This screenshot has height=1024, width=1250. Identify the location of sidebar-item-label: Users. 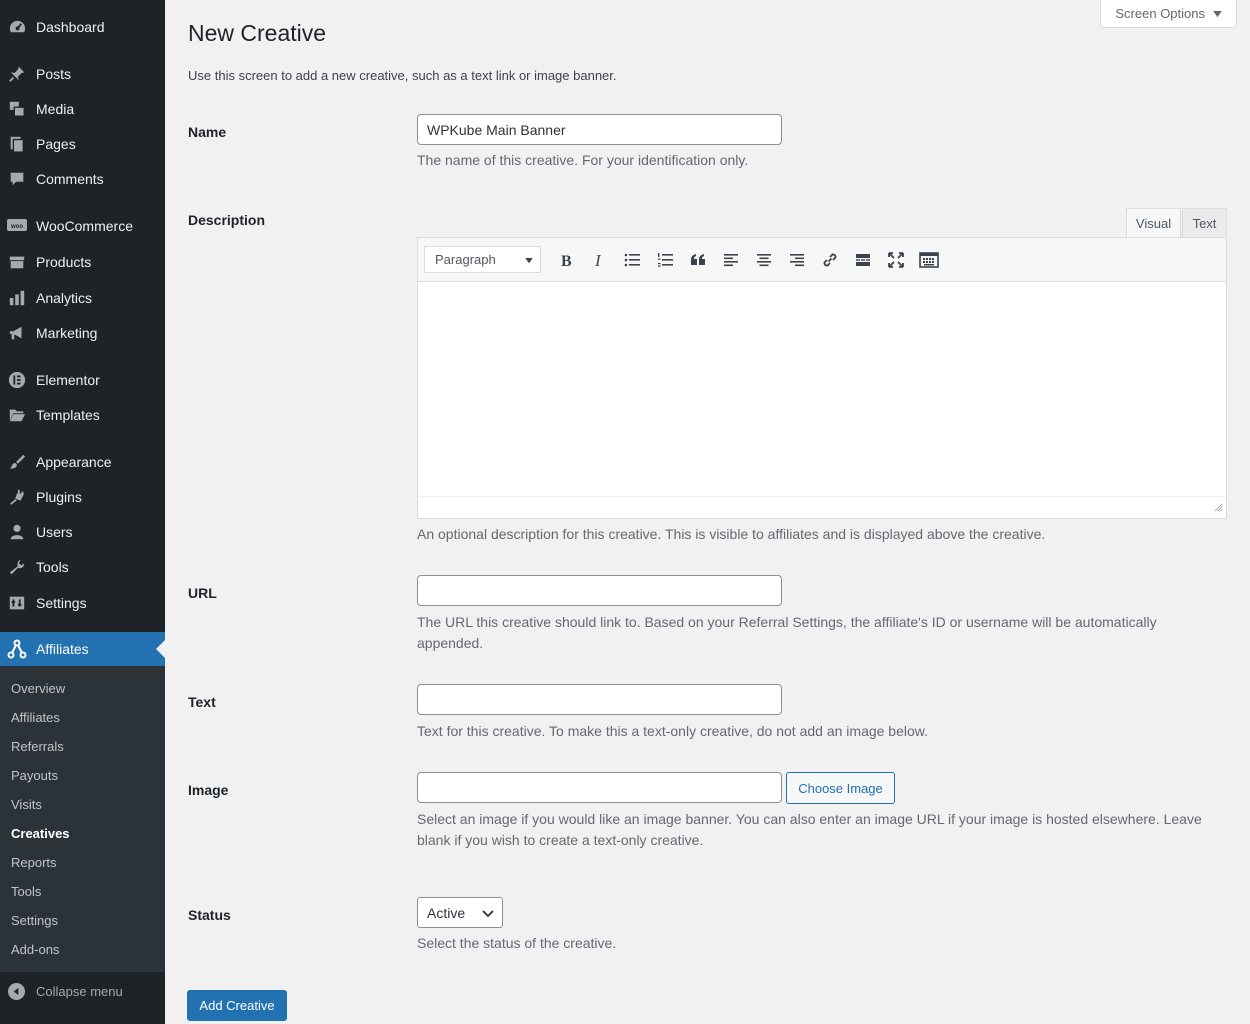
(54, 532).